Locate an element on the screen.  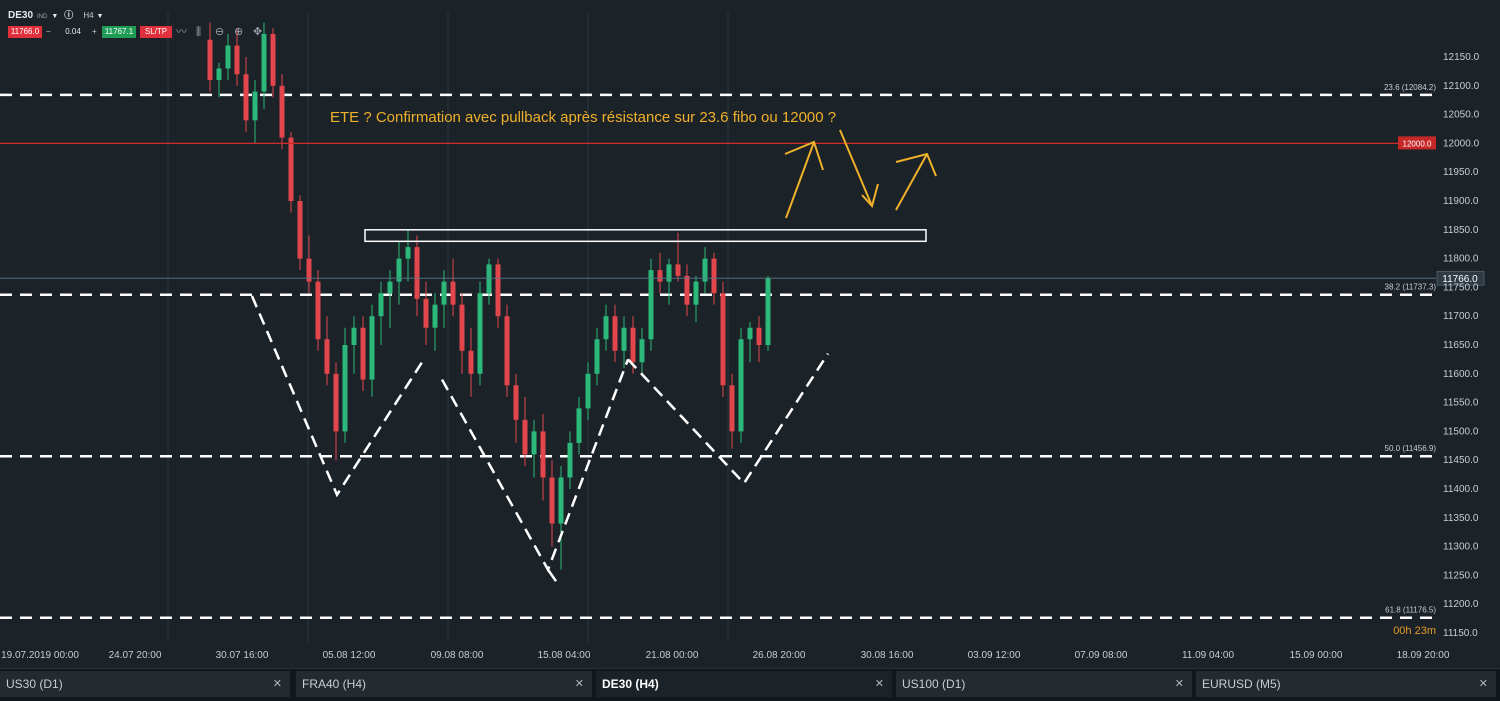
symbol-dropdown-icon: ▼ is located at coordinates (54, 16).